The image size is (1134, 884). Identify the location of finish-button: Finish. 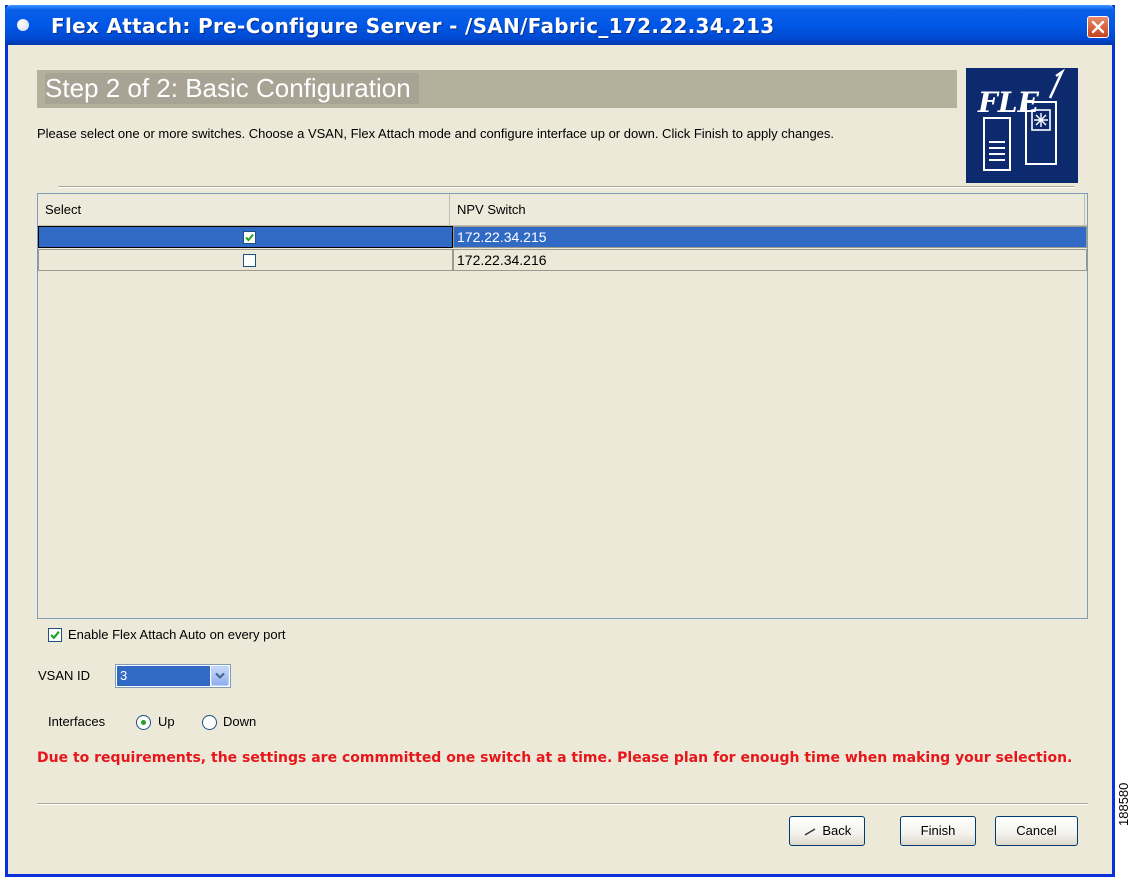
(938, 831).